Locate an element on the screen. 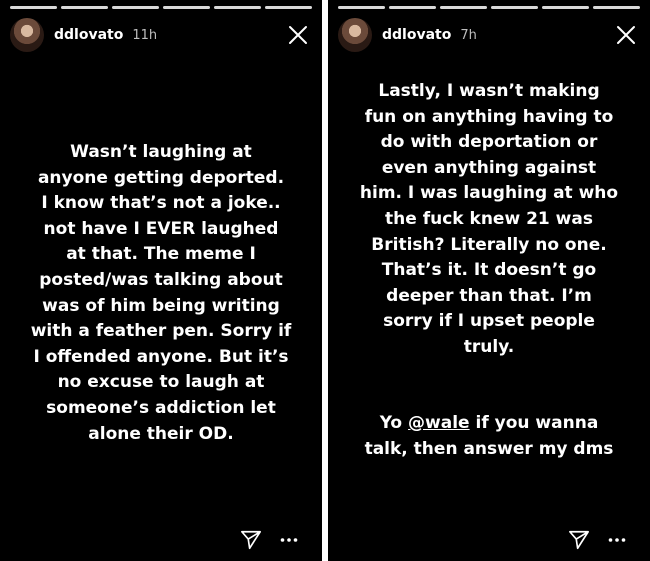  story-text-line: Lastly, I wasn’t making is located at coordinates (489, 91).